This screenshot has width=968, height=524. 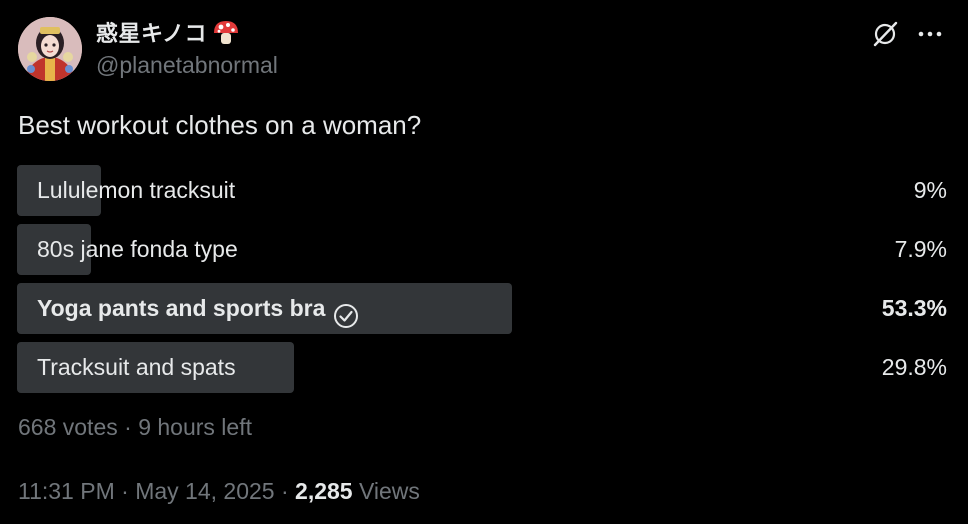 What do you see at coordinates (482, 367) in the screenshot?
I see `poll-option: Tracksuit and spats 29.8%` at bounding box center [482, 367].